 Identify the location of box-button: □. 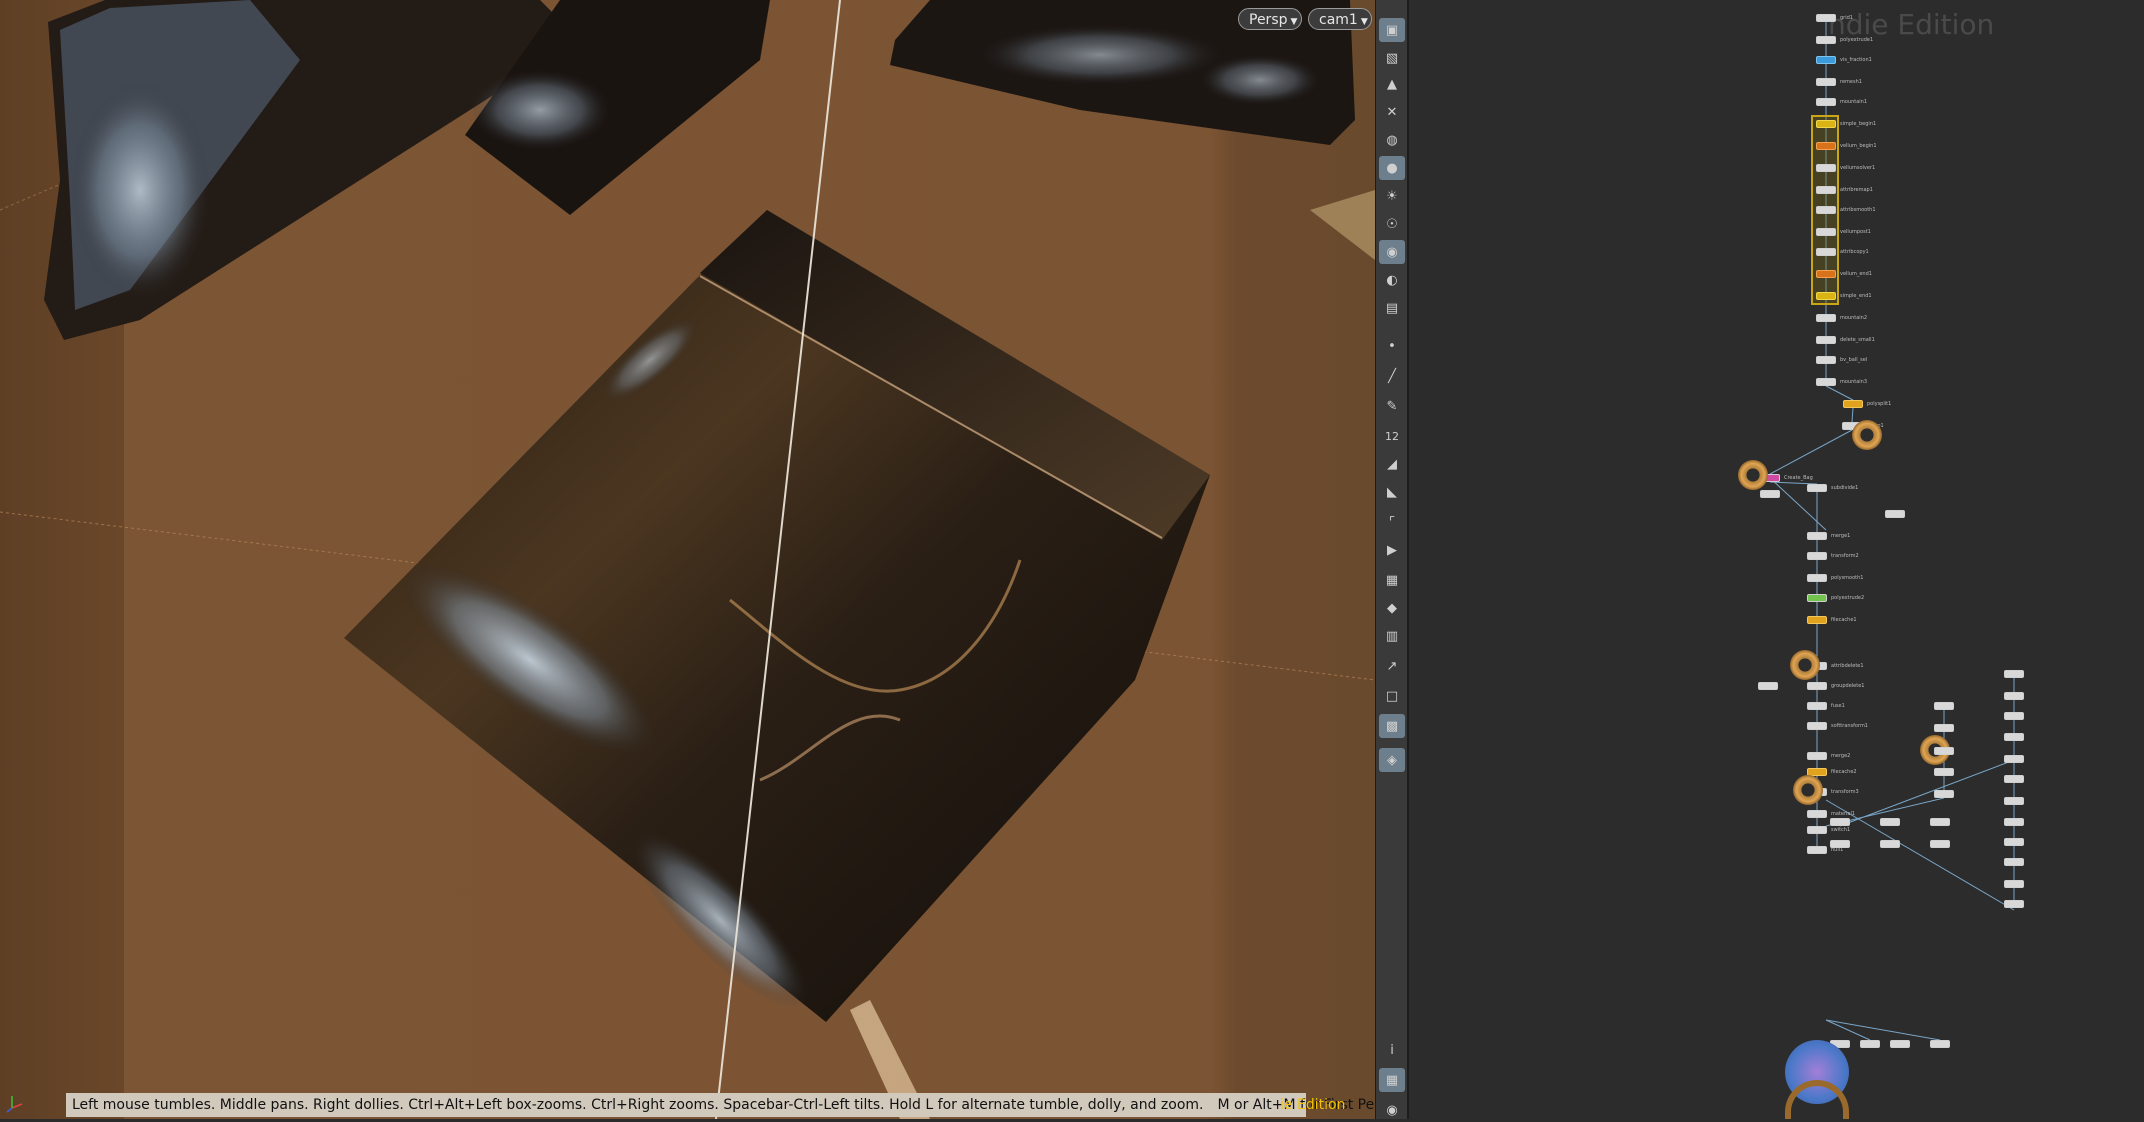
(1392, 696).